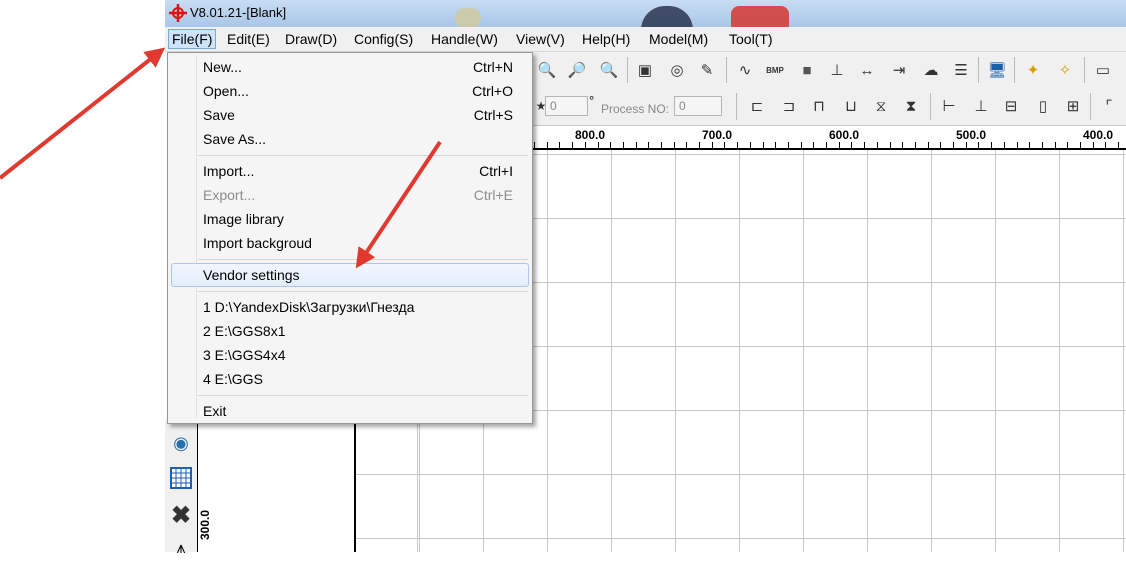 The height and width of the screenshot is (562, 1126). What do you see at coordinates (931, 70) in the screenshot?
I see `shape-icon: ☁` at bounding box center [931, 70].